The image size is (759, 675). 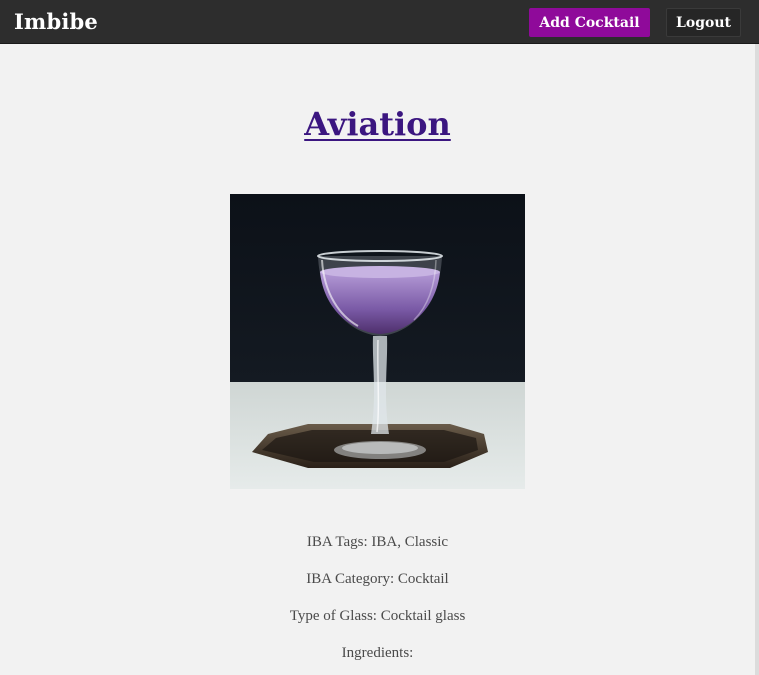 What do you see at coordinates (377, 579) in the screenshot?
I see `iba-category-text: IBA Category: Cocktail` at bounding box center [377, 579].